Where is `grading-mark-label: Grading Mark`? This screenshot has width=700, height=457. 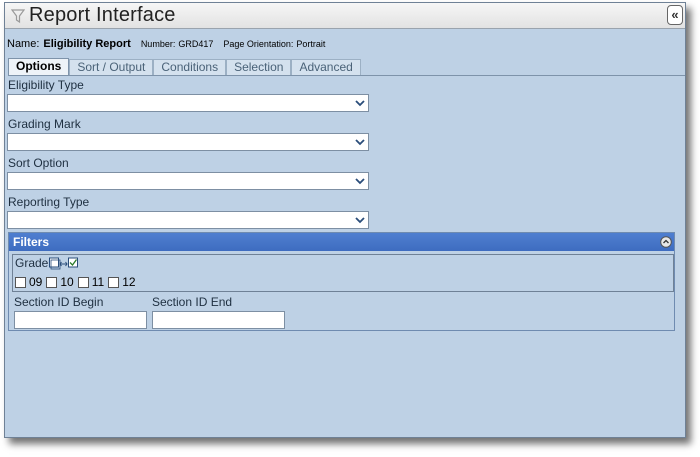 grading-mark-label: Grading Mark is located at coordinates (44, 124).